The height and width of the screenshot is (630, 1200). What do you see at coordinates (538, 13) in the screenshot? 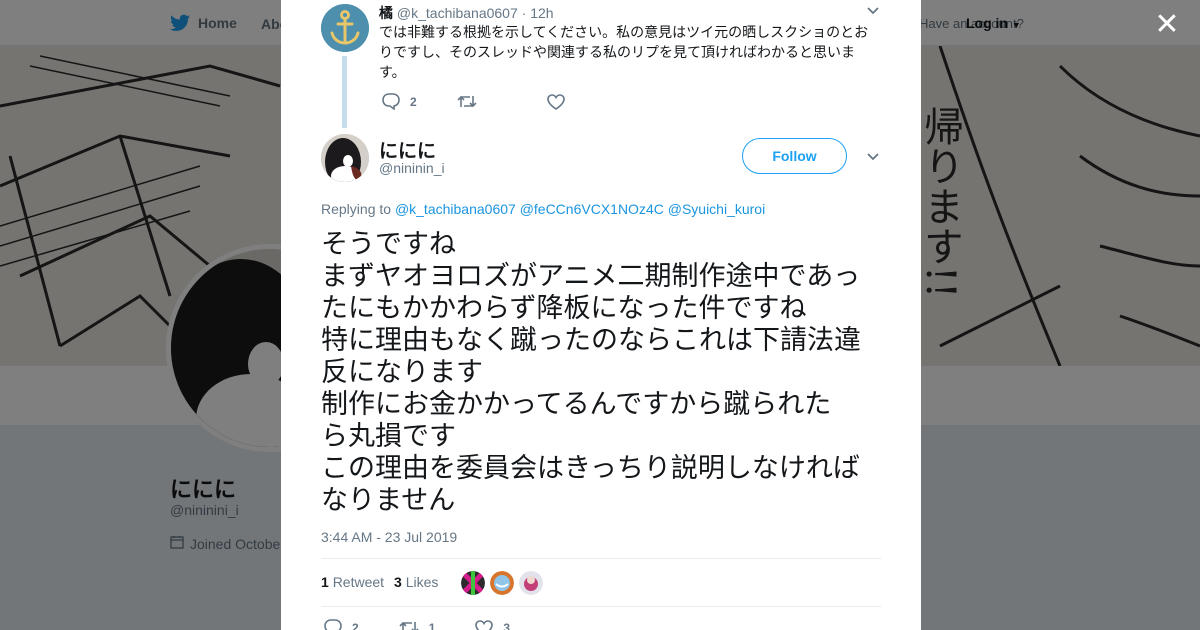
I see `parent-tweet-time: · 12h` at bounding box center [538, 13].